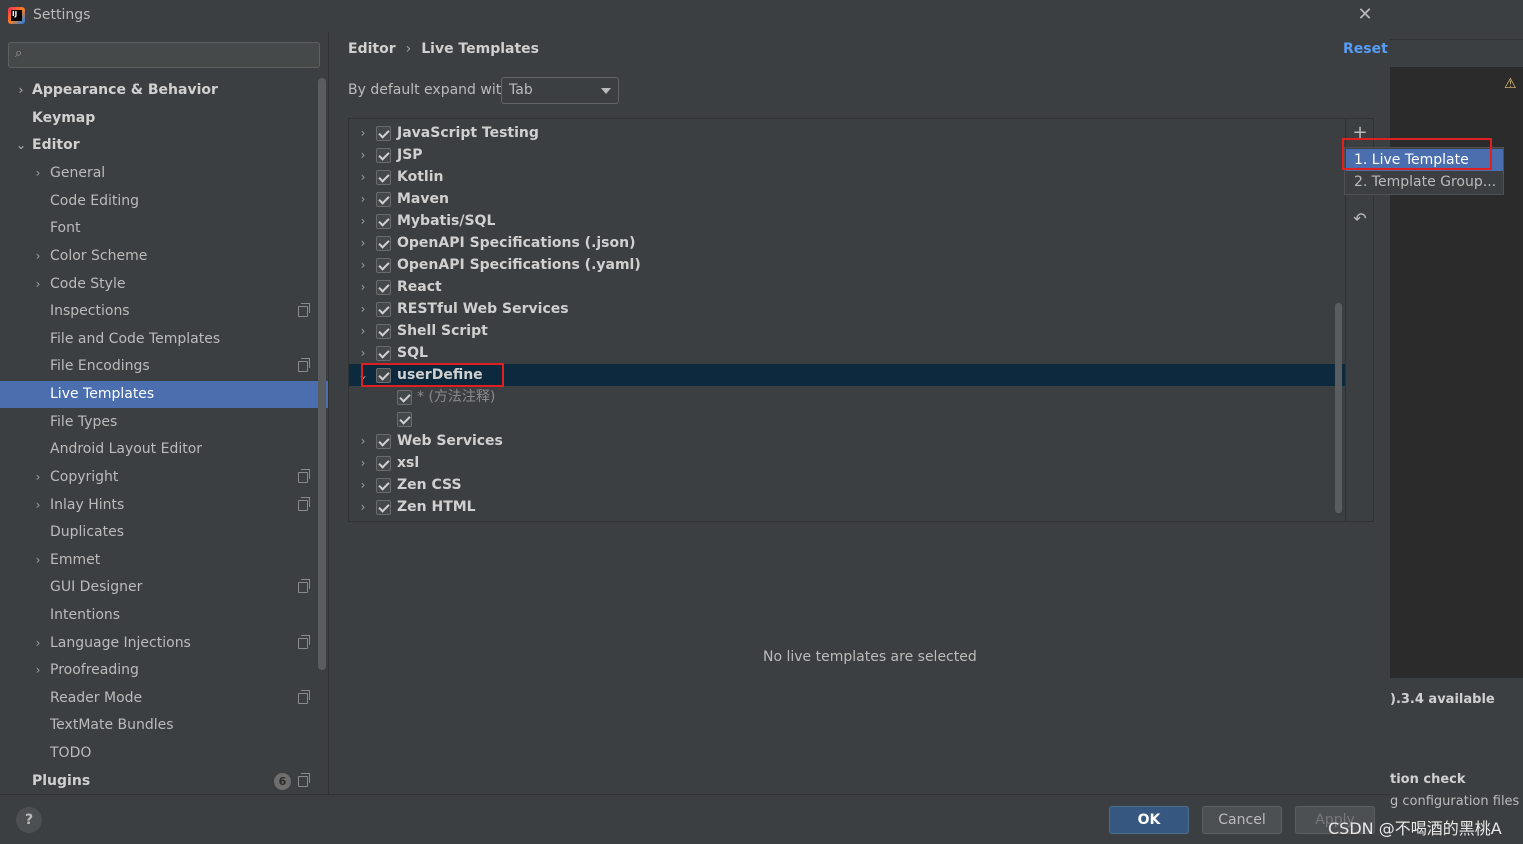 Image resolution: width=1523 pixels, height=844 pixels. What do you see at coordinates (164, 587) in the screenshot?
I see `sidebar-item-gui-designer: GUI Designer` at bounding box center [164, 587].